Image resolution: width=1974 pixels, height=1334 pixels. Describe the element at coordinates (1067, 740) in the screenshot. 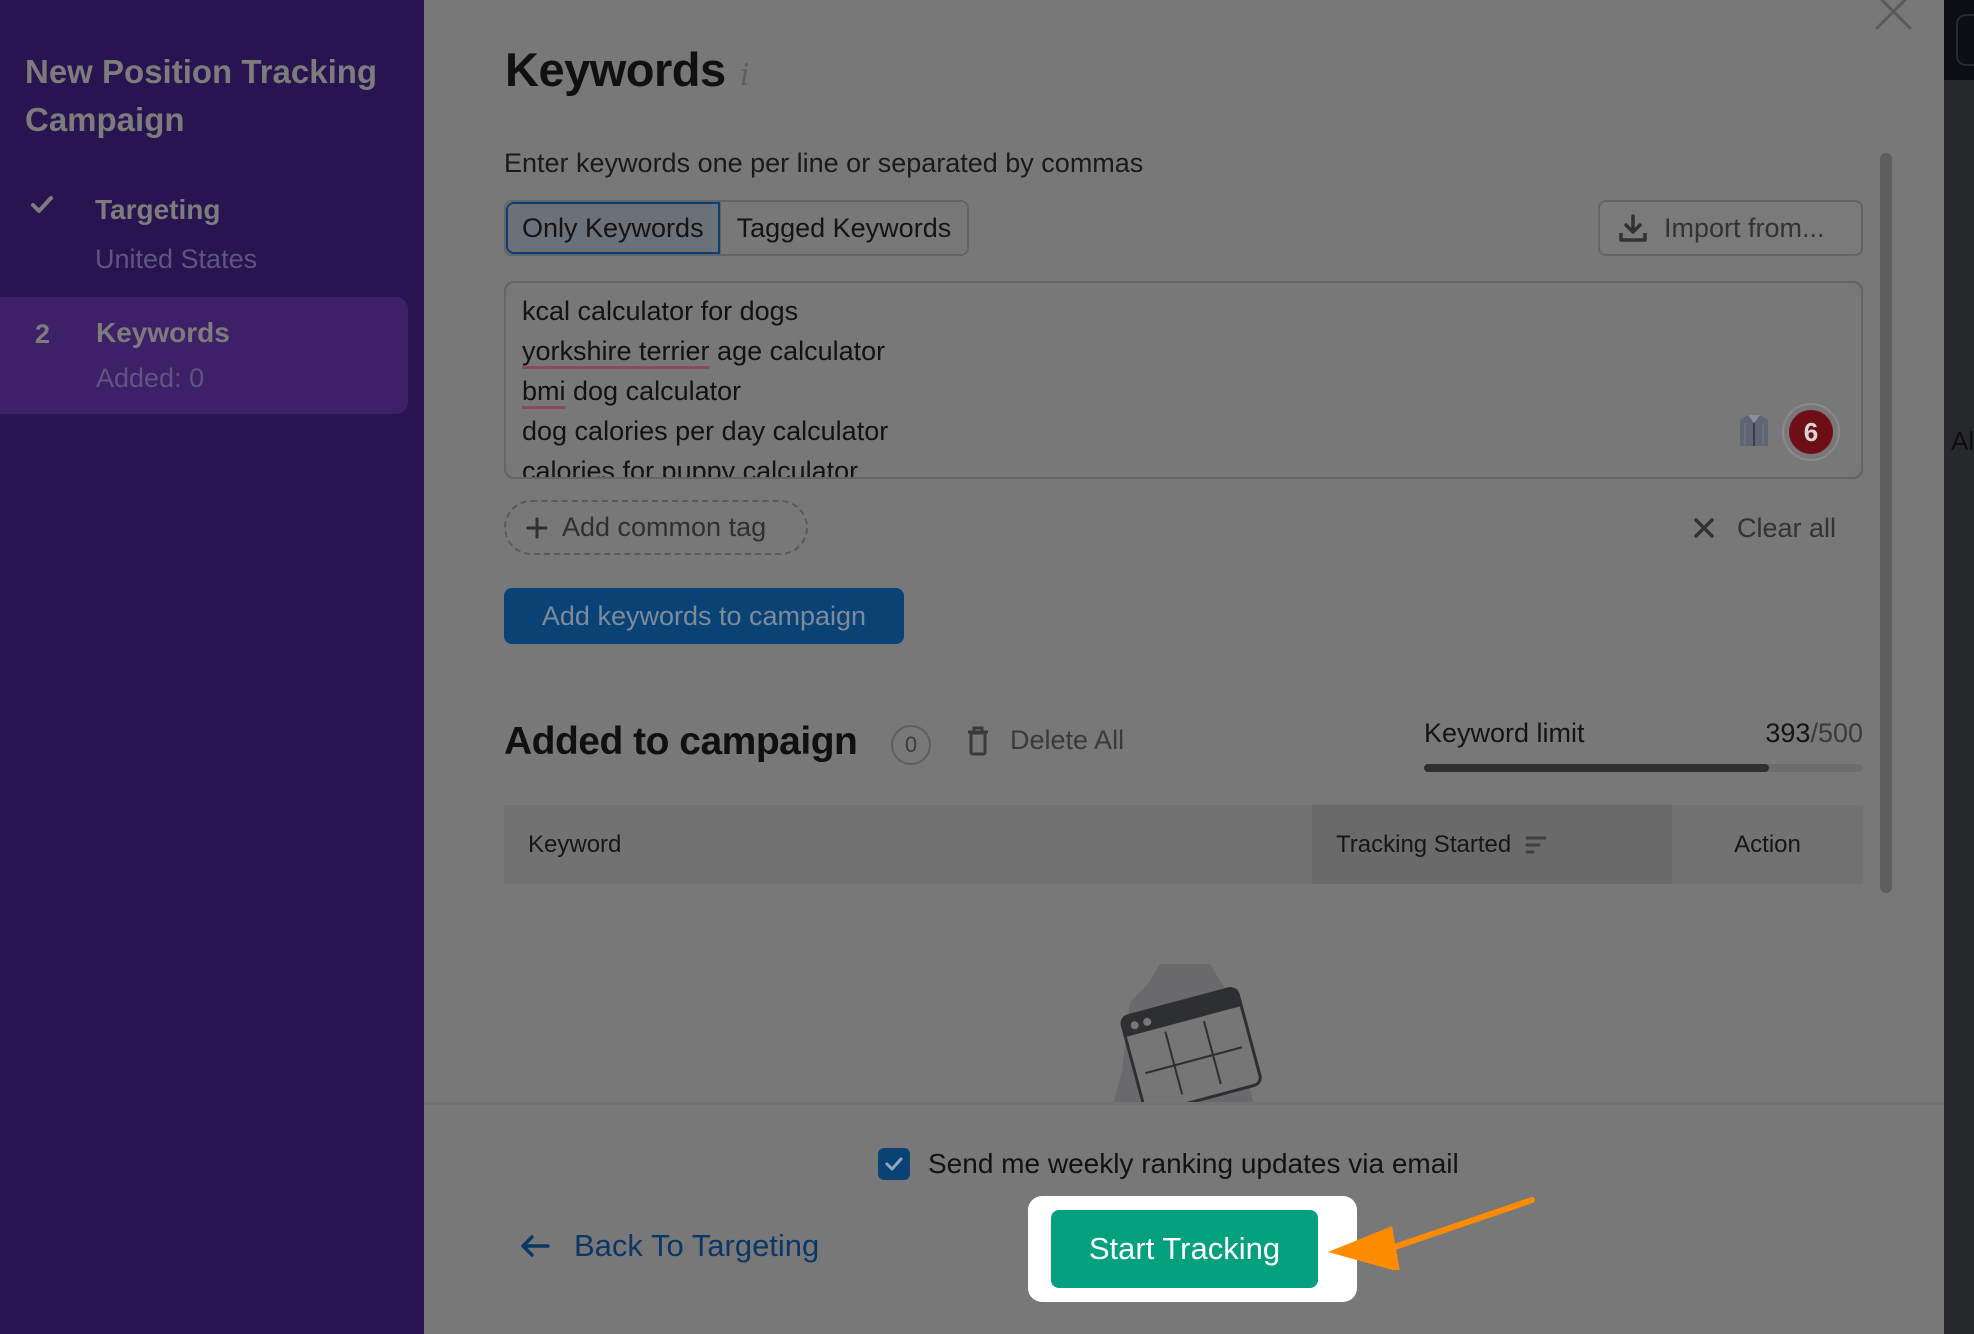

I see `delete-all-label: Delete All` at that location.